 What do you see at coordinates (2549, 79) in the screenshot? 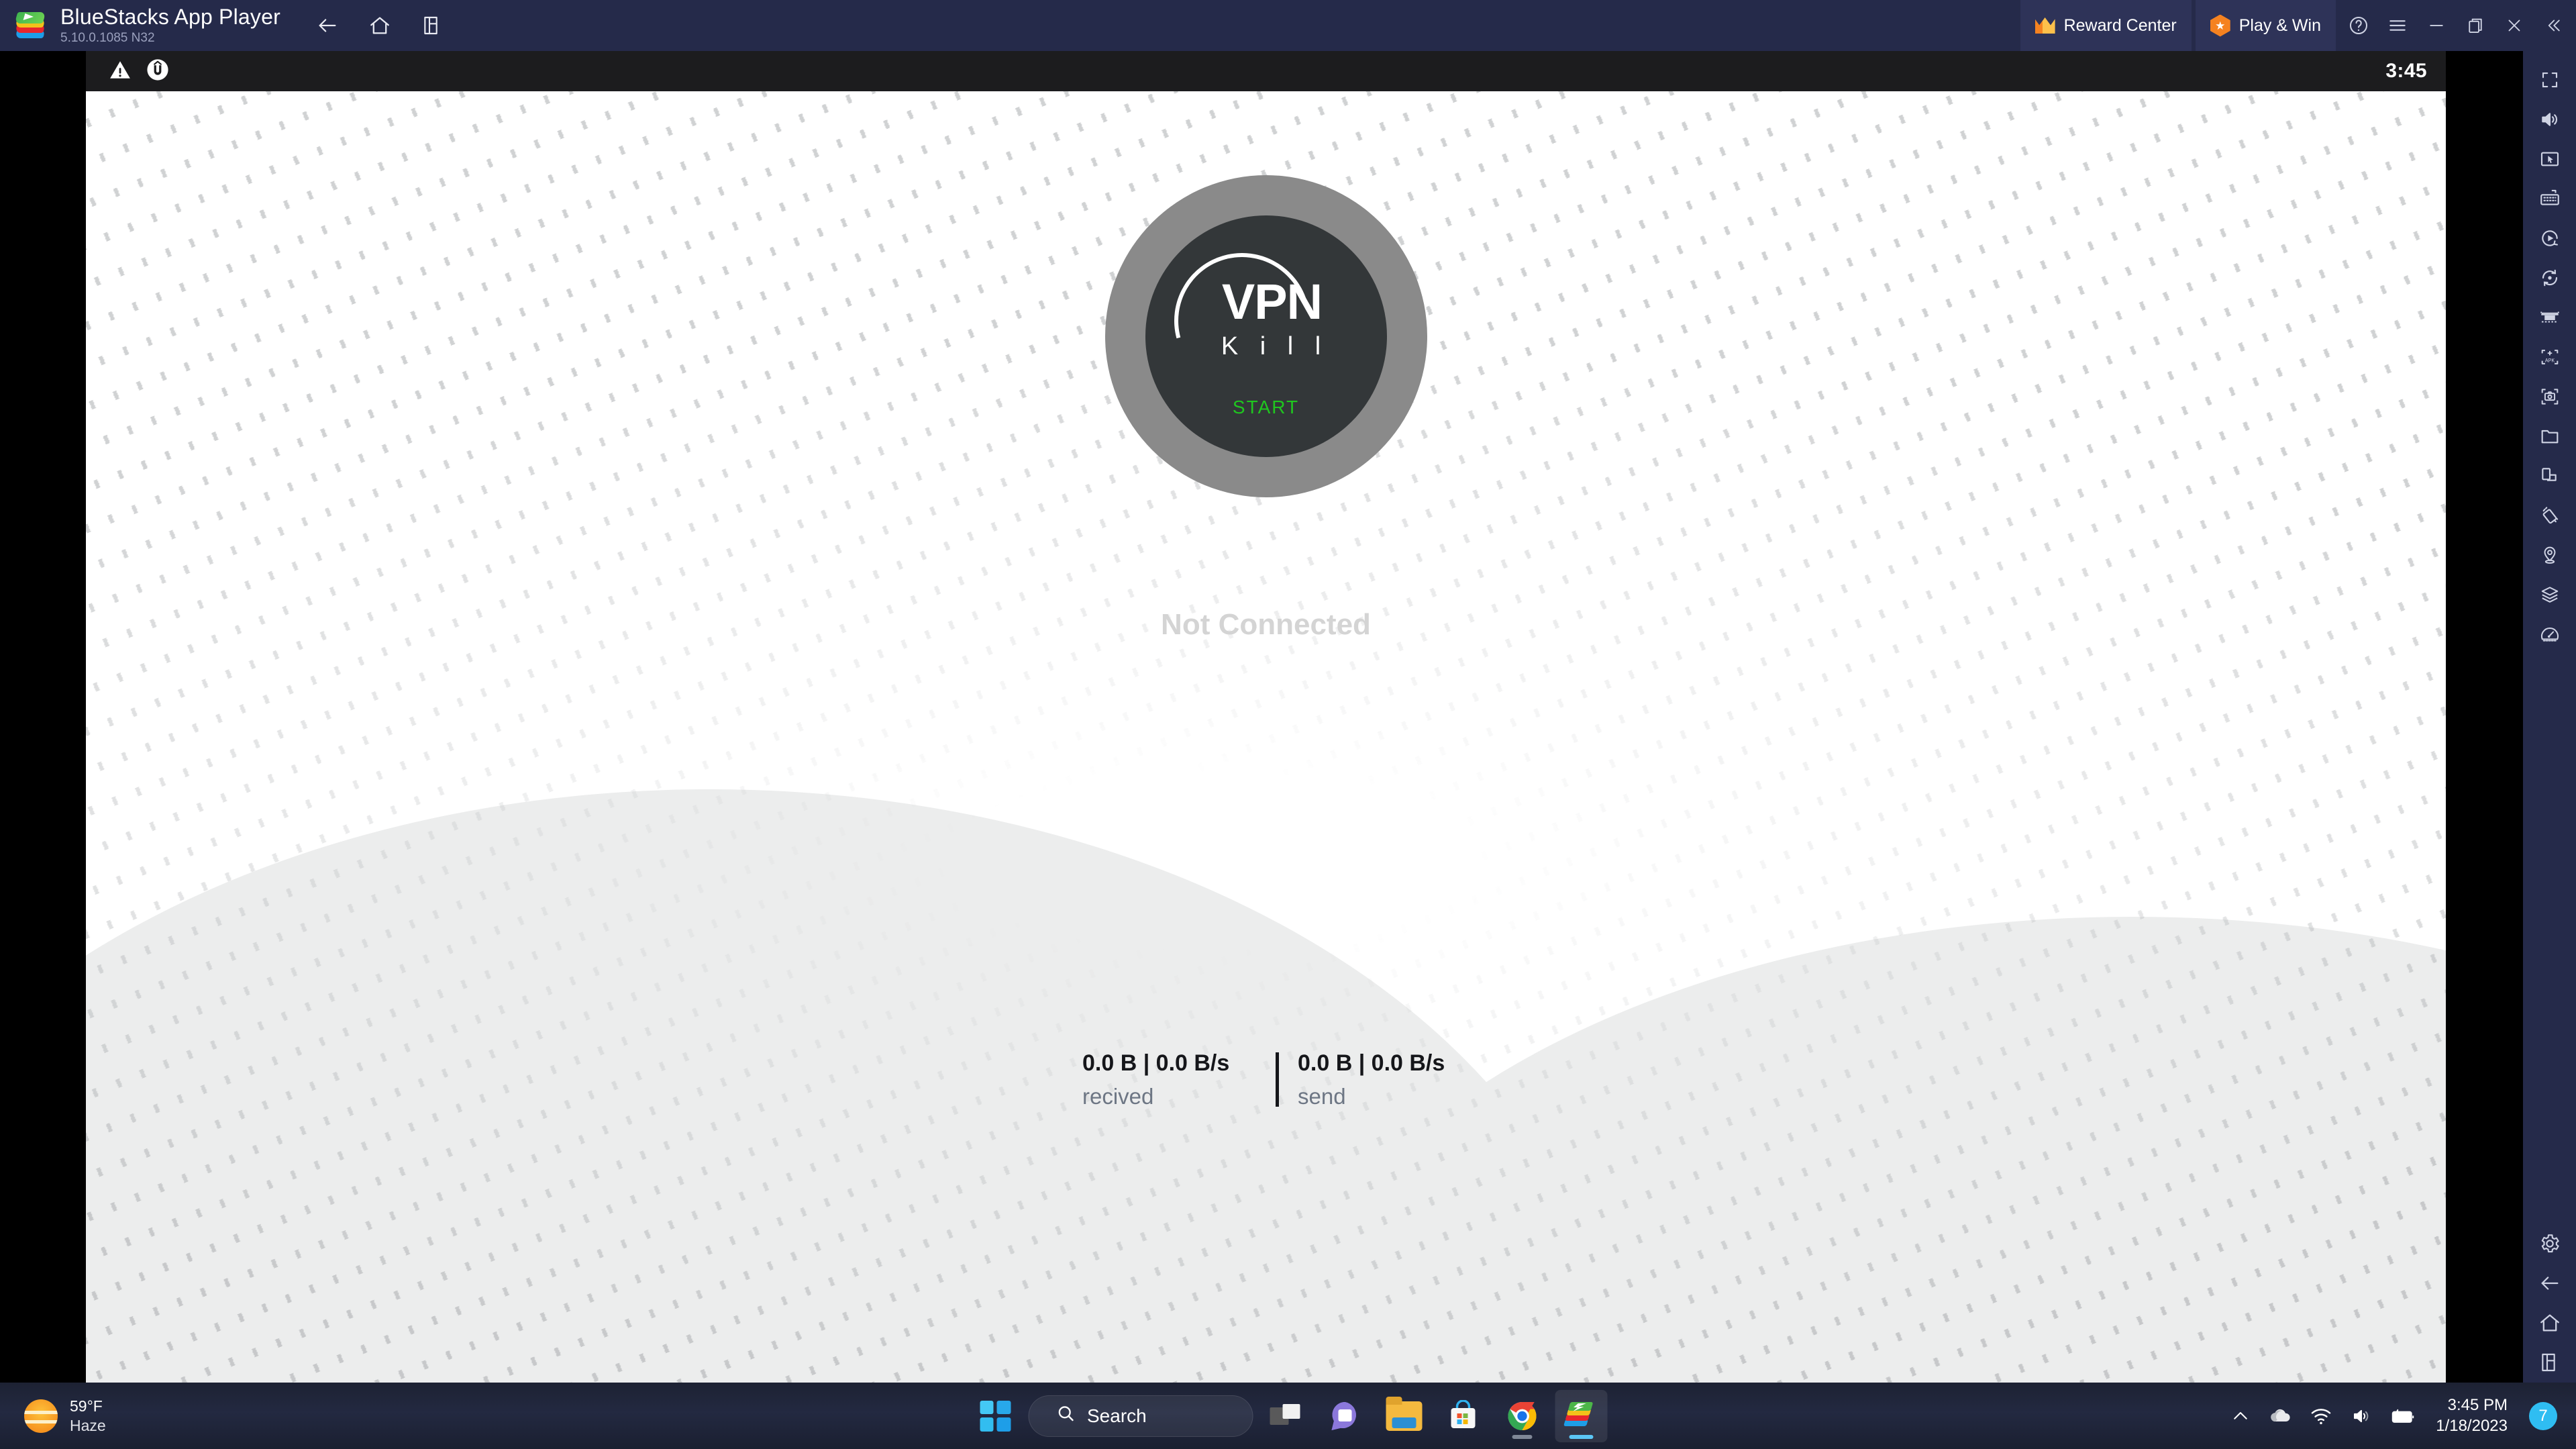
I see `fullscreen-icon` at bounding box center [2549, 79].